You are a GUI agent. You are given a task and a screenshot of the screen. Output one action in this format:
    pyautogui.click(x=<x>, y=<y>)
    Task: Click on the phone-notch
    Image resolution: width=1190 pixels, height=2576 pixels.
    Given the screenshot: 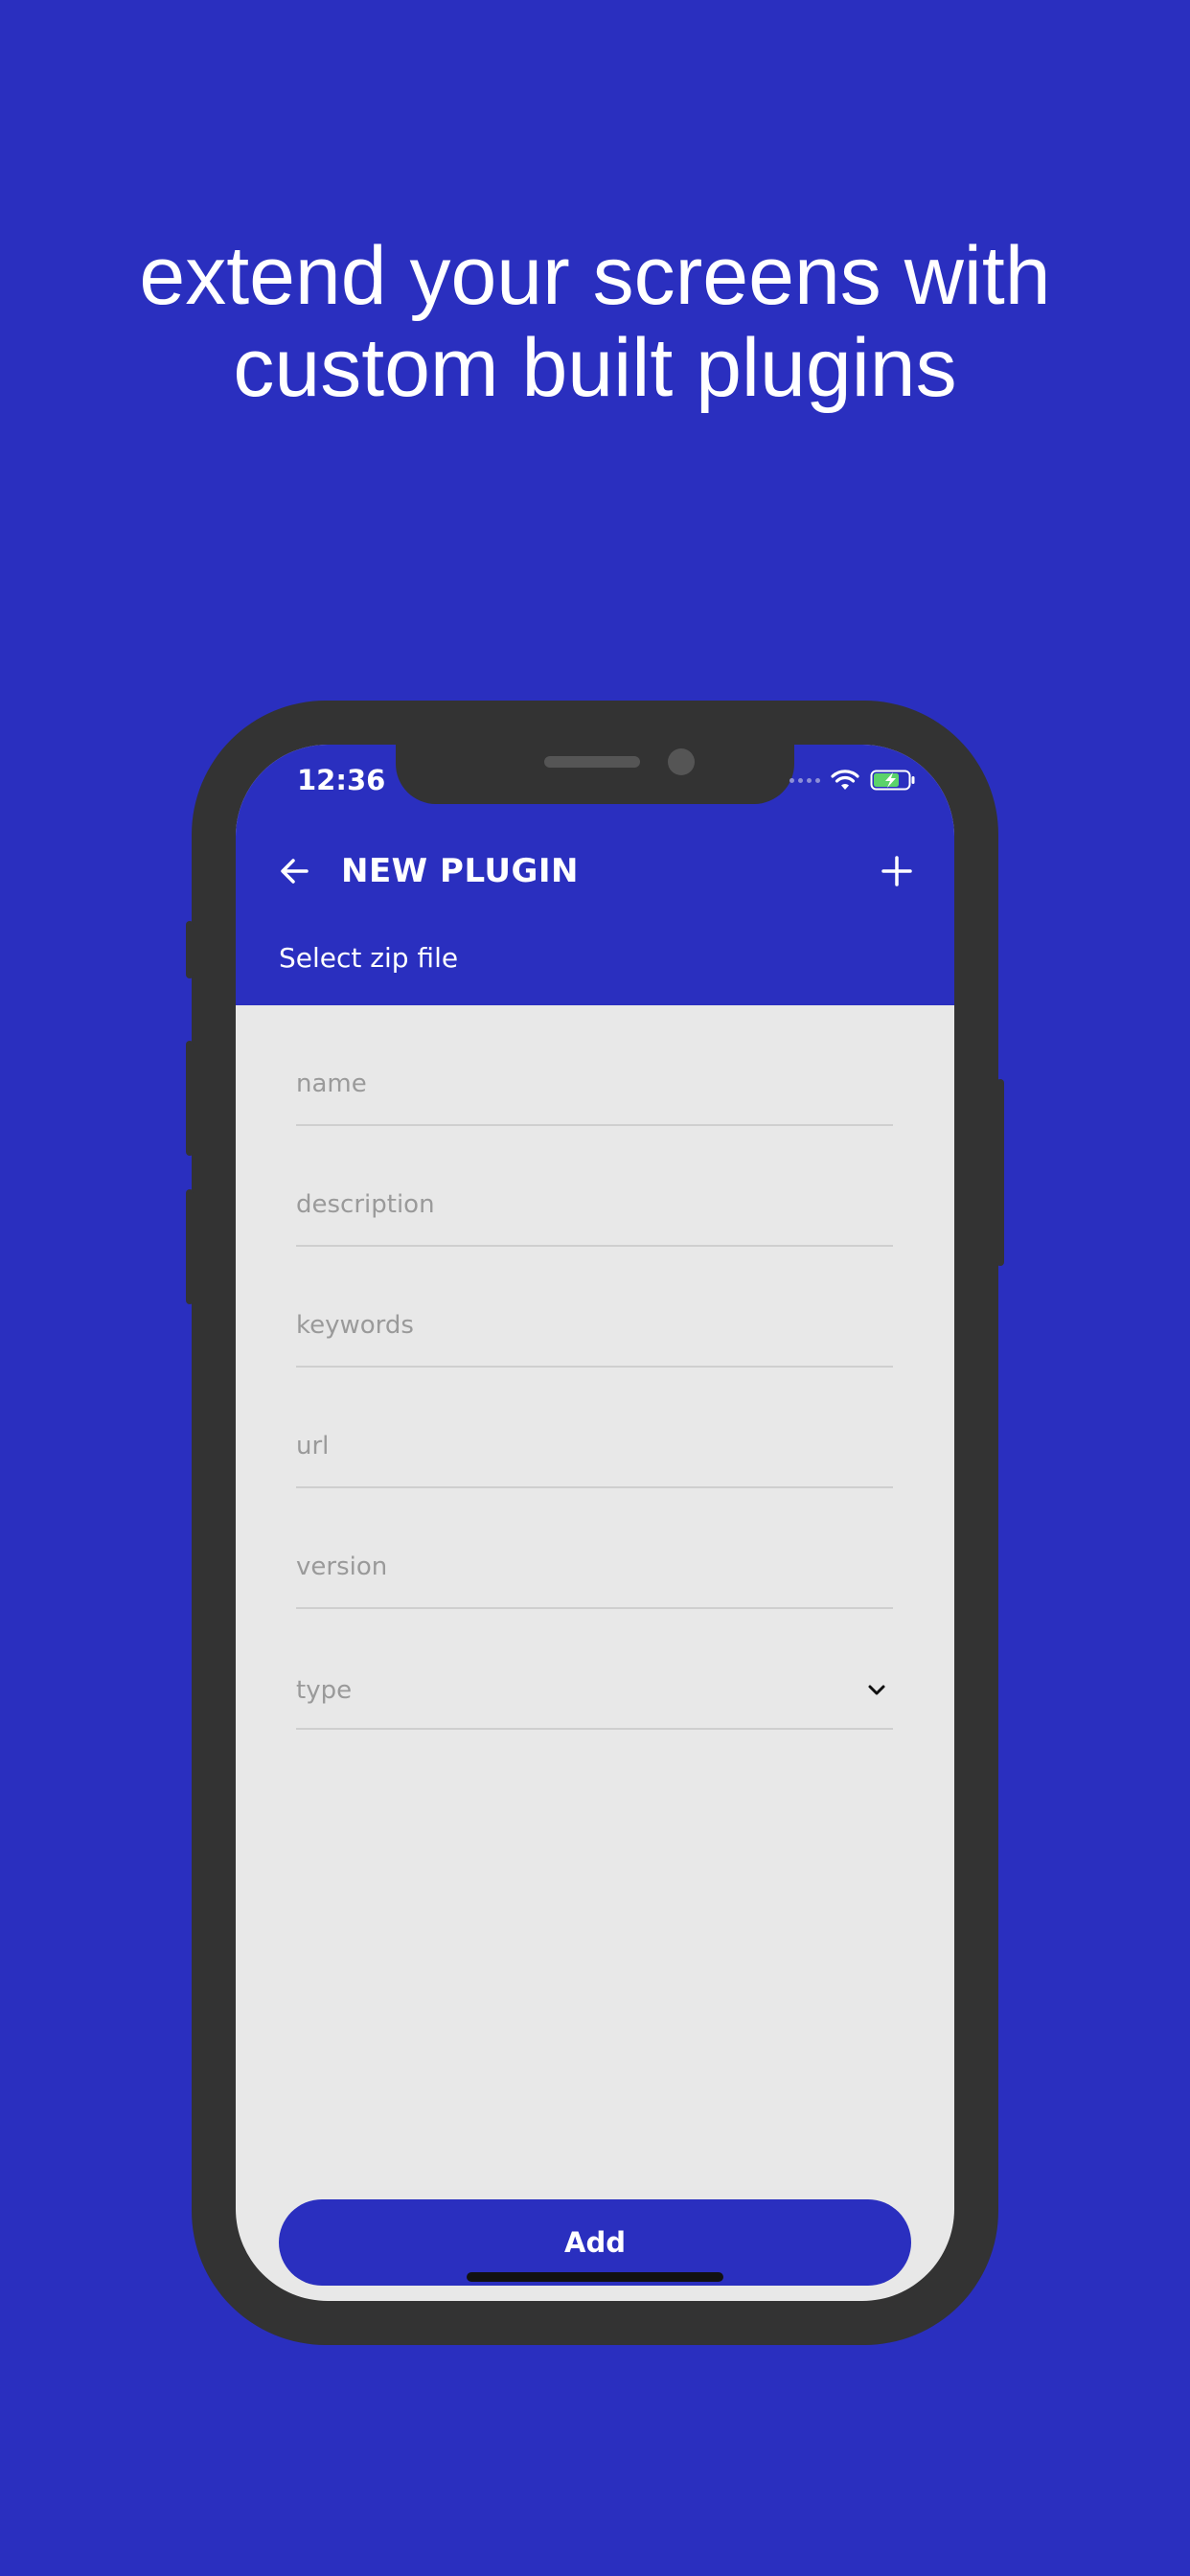 What is the action you would take?
    pyautogui.click(x=595, y=774)
    